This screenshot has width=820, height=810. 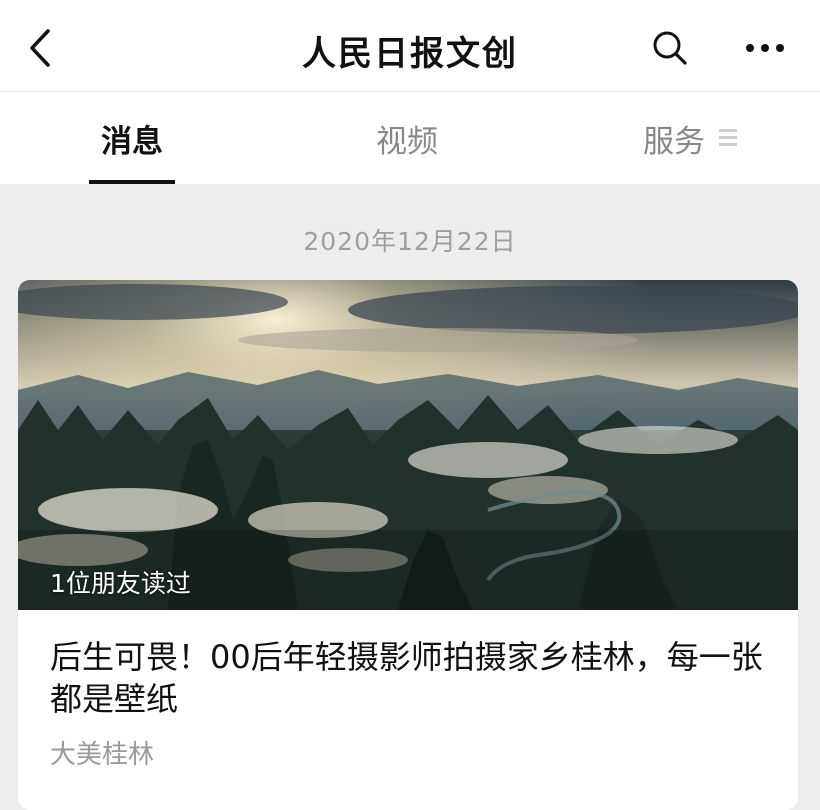 I want to click on tab-messages-label: 消息, so click(x=132, y=141).